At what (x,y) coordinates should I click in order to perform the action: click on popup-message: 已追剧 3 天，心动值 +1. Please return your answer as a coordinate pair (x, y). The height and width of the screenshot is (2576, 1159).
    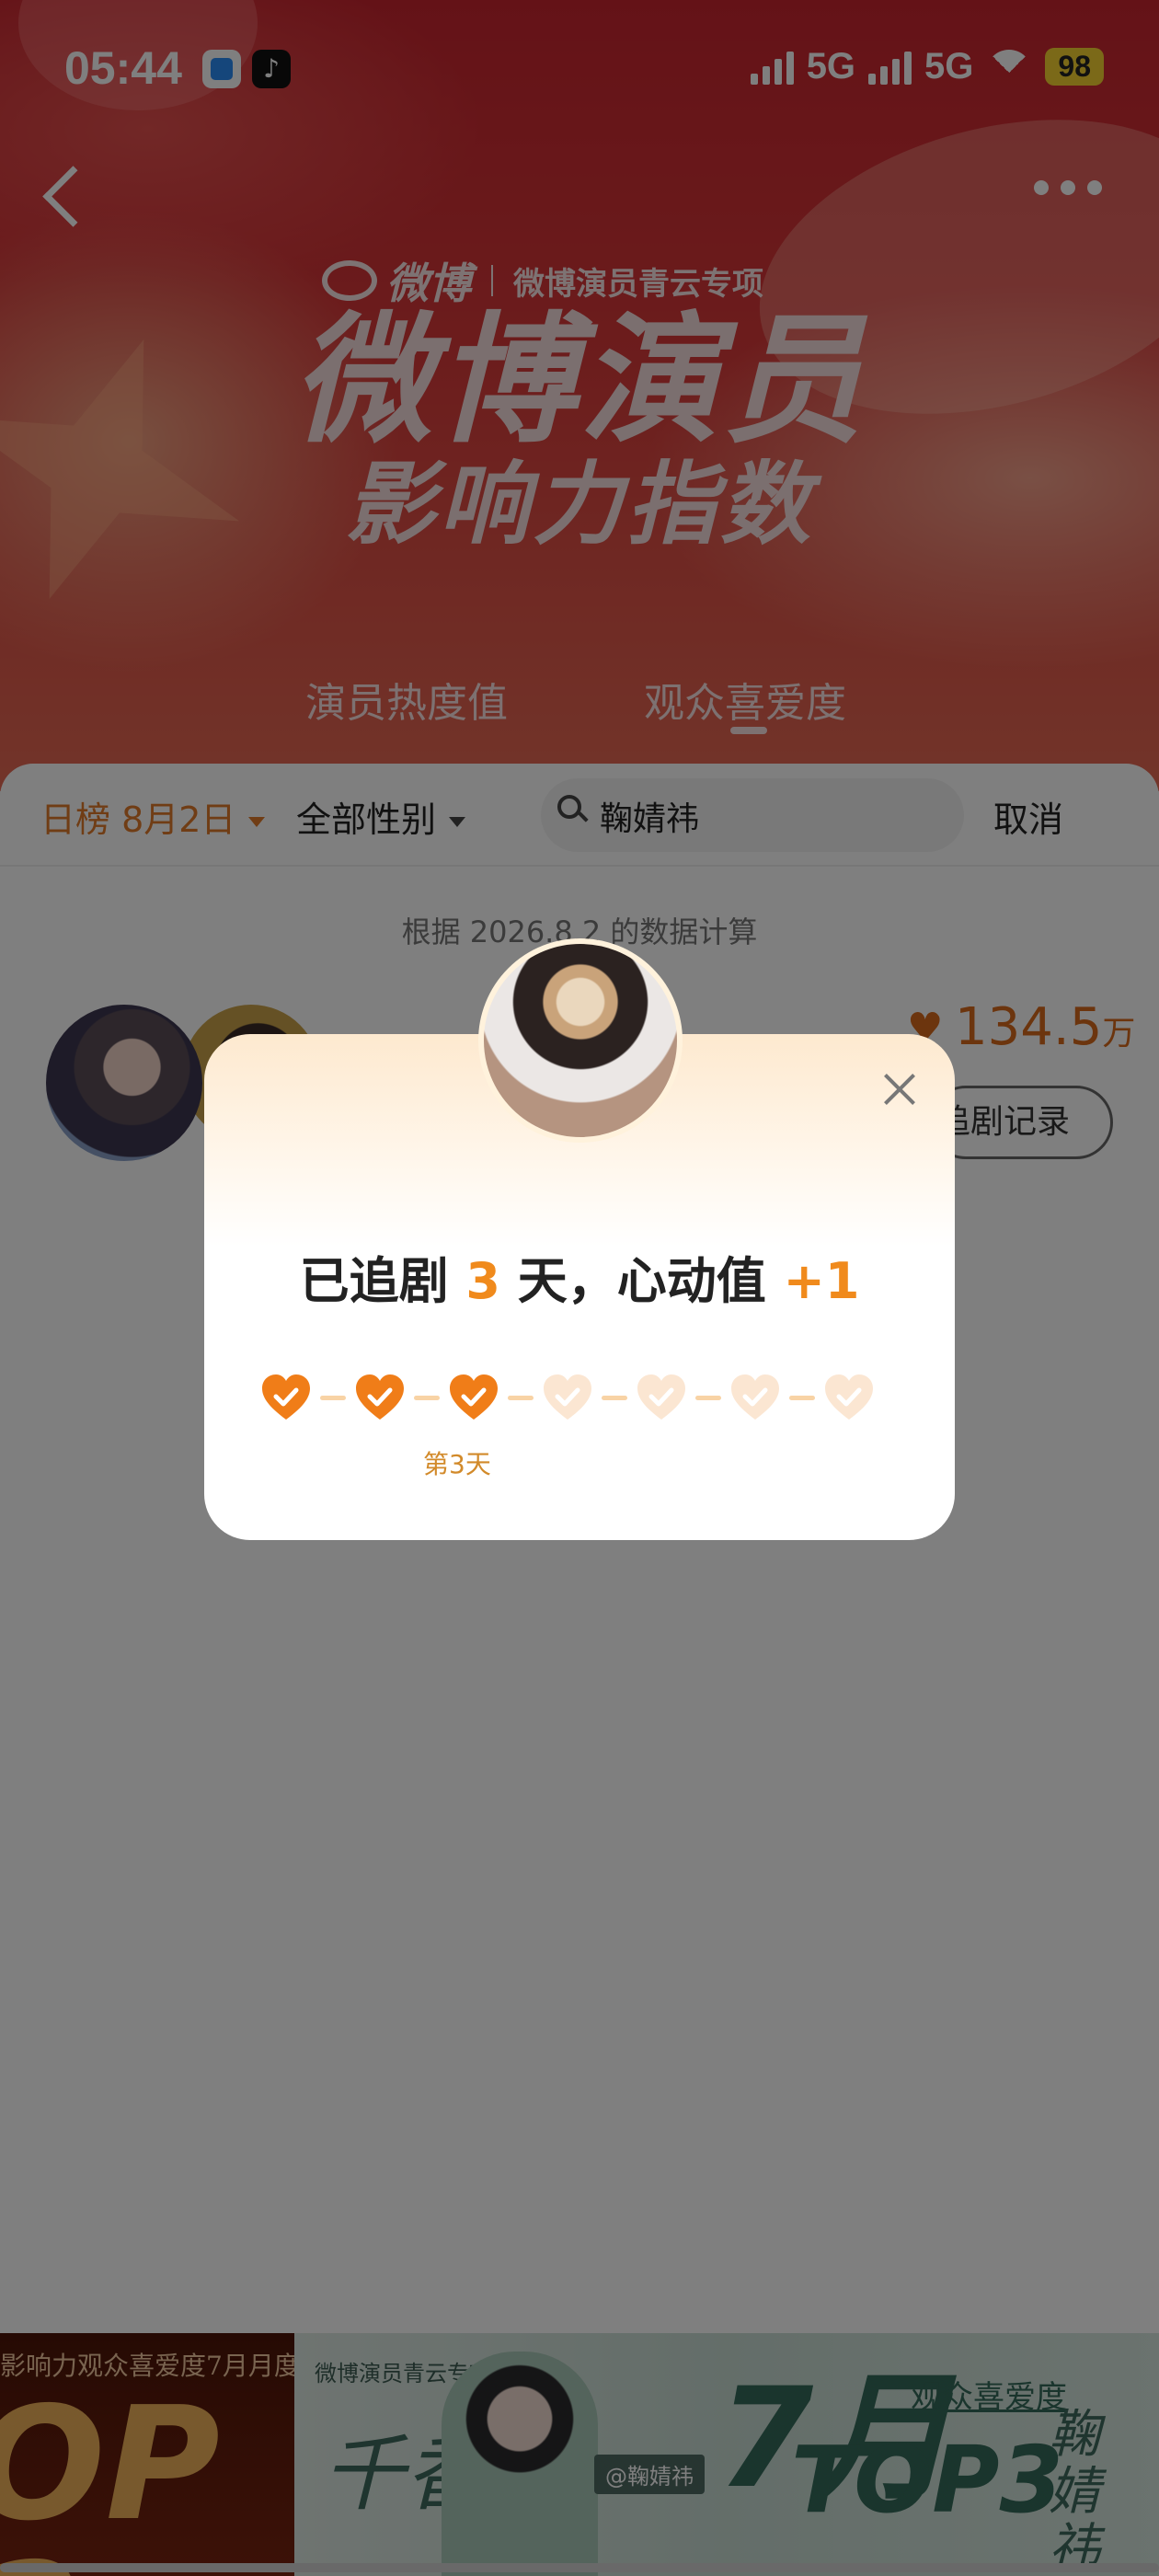
    Looking at the image, I should click on (579, 1276).